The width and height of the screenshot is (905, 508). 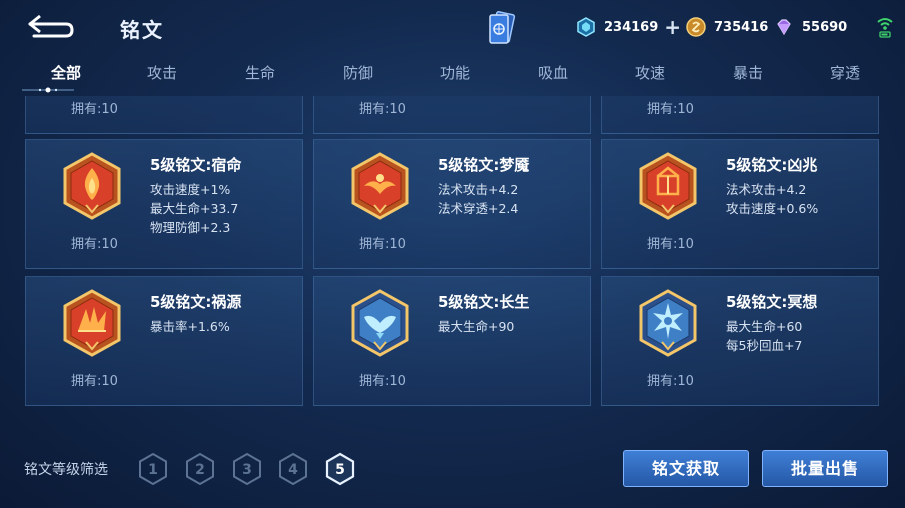 I want to click on rune-stats: 最大生命+90, so click(x=476, y=326).